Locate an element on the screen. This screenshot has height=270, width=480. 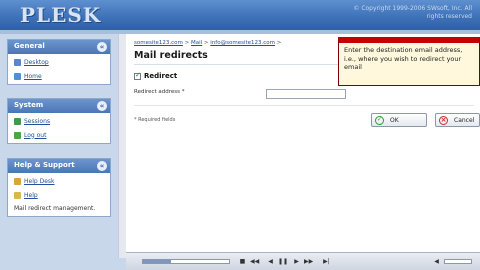
general-panel-title: General is located at coordinates (29, 46).